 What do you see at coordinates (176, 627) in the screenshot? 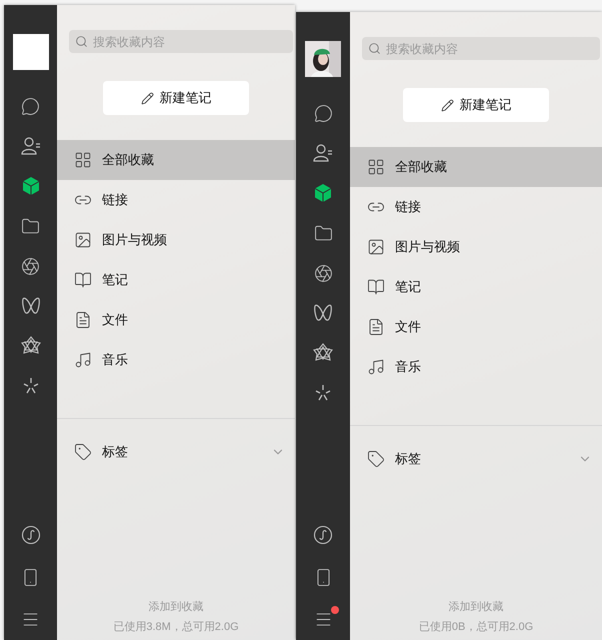
I see `storage-usage-text: 已使用3.8M，总可用2.0G` at bounding box center [176, 627].